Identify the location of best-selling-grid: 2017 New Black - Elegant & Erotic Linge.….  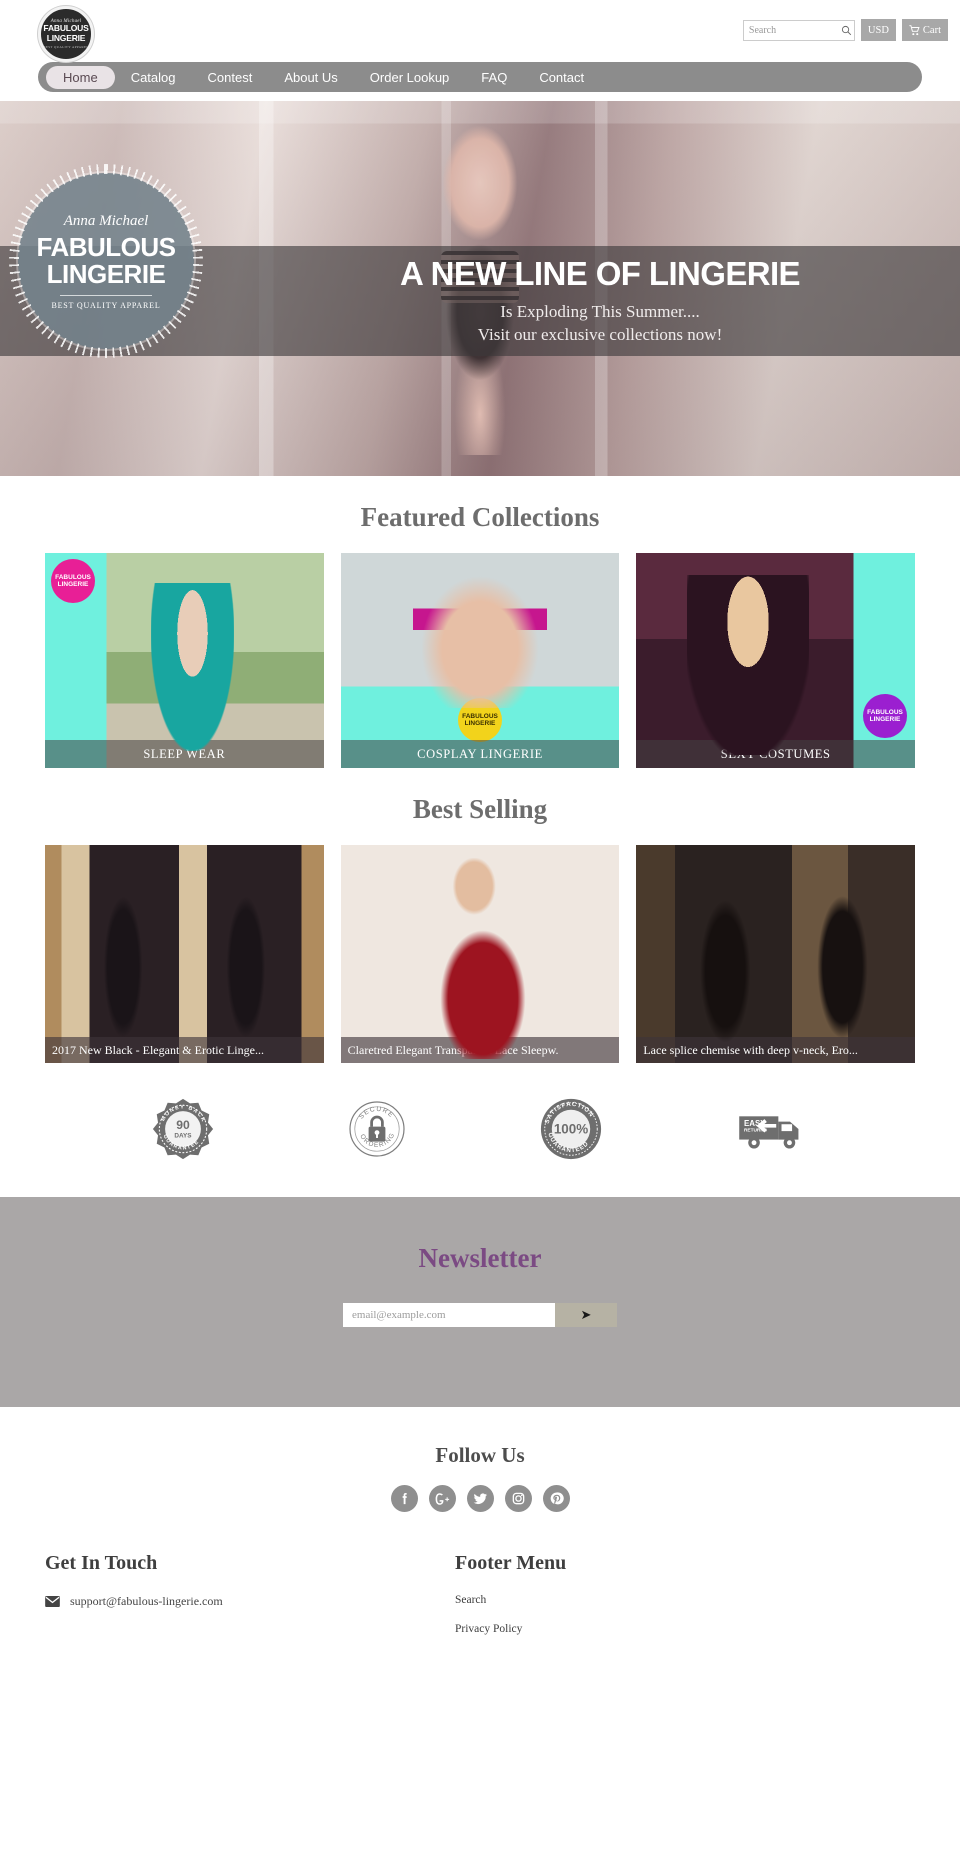
(480, 954).